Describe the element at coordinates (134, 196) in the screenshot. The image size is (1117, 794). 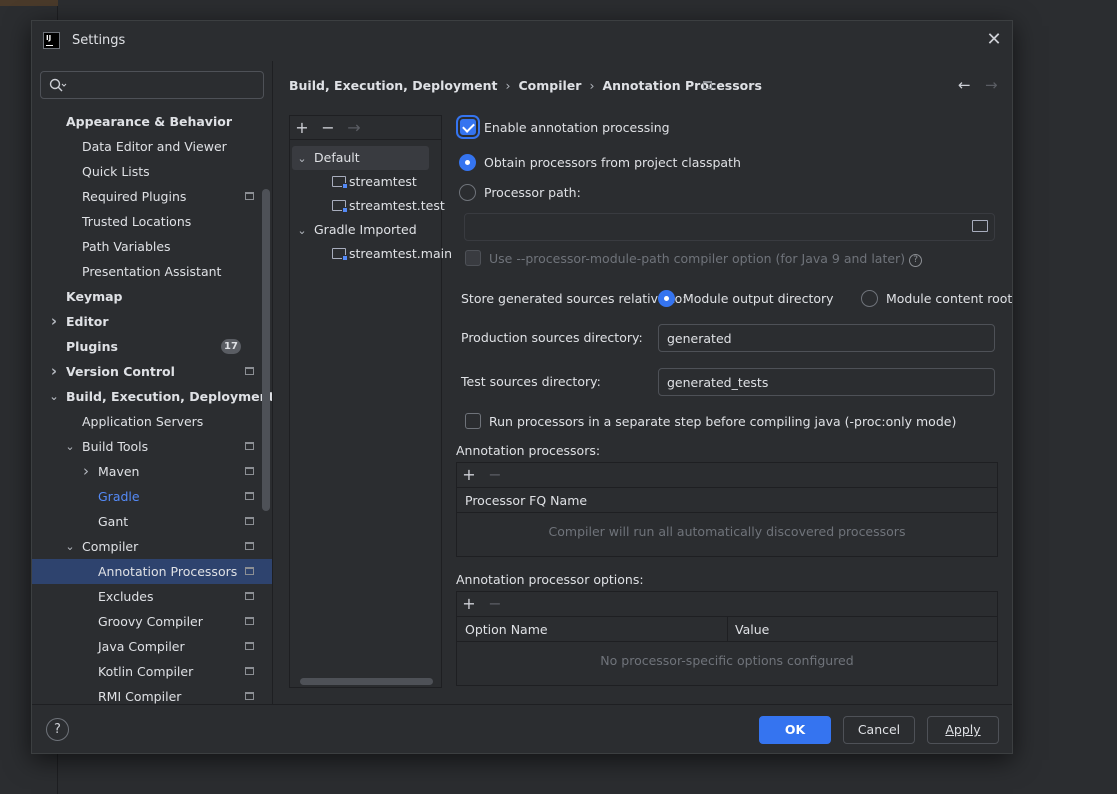
I see `sidebar-item-label: Required Plugins` at that location.